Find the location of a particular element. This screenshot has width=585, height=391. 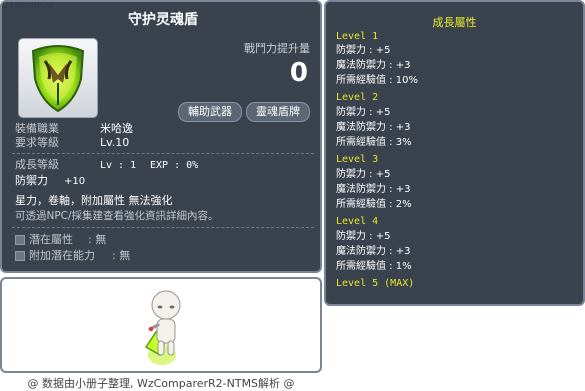

character-preview-panel is located at coordinates (161, 325).